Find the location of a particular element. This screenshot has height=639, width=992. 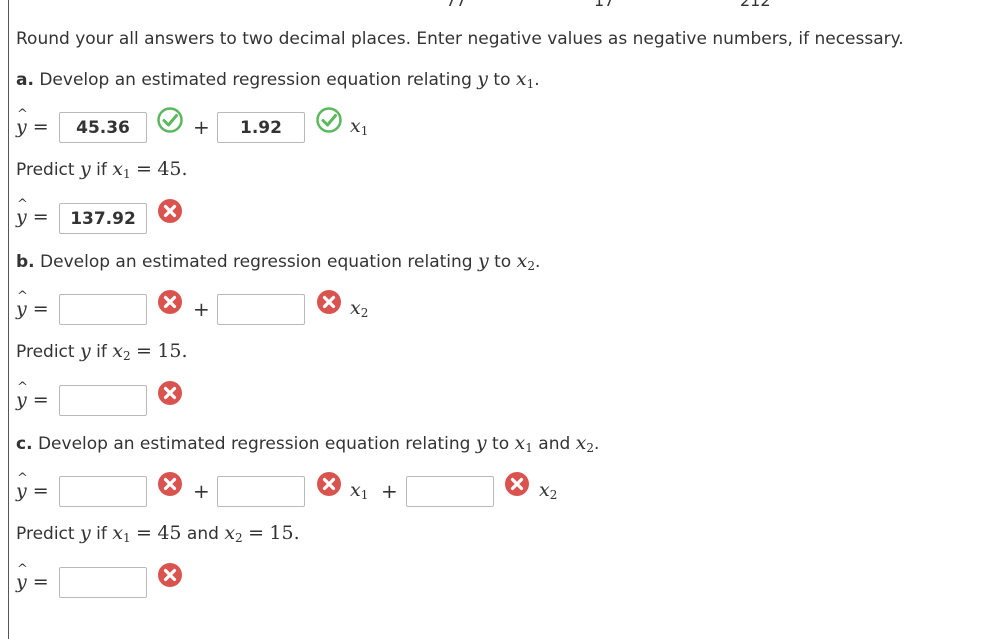

table-cell-cut-1: 77 is located at coordinates (456, 5).